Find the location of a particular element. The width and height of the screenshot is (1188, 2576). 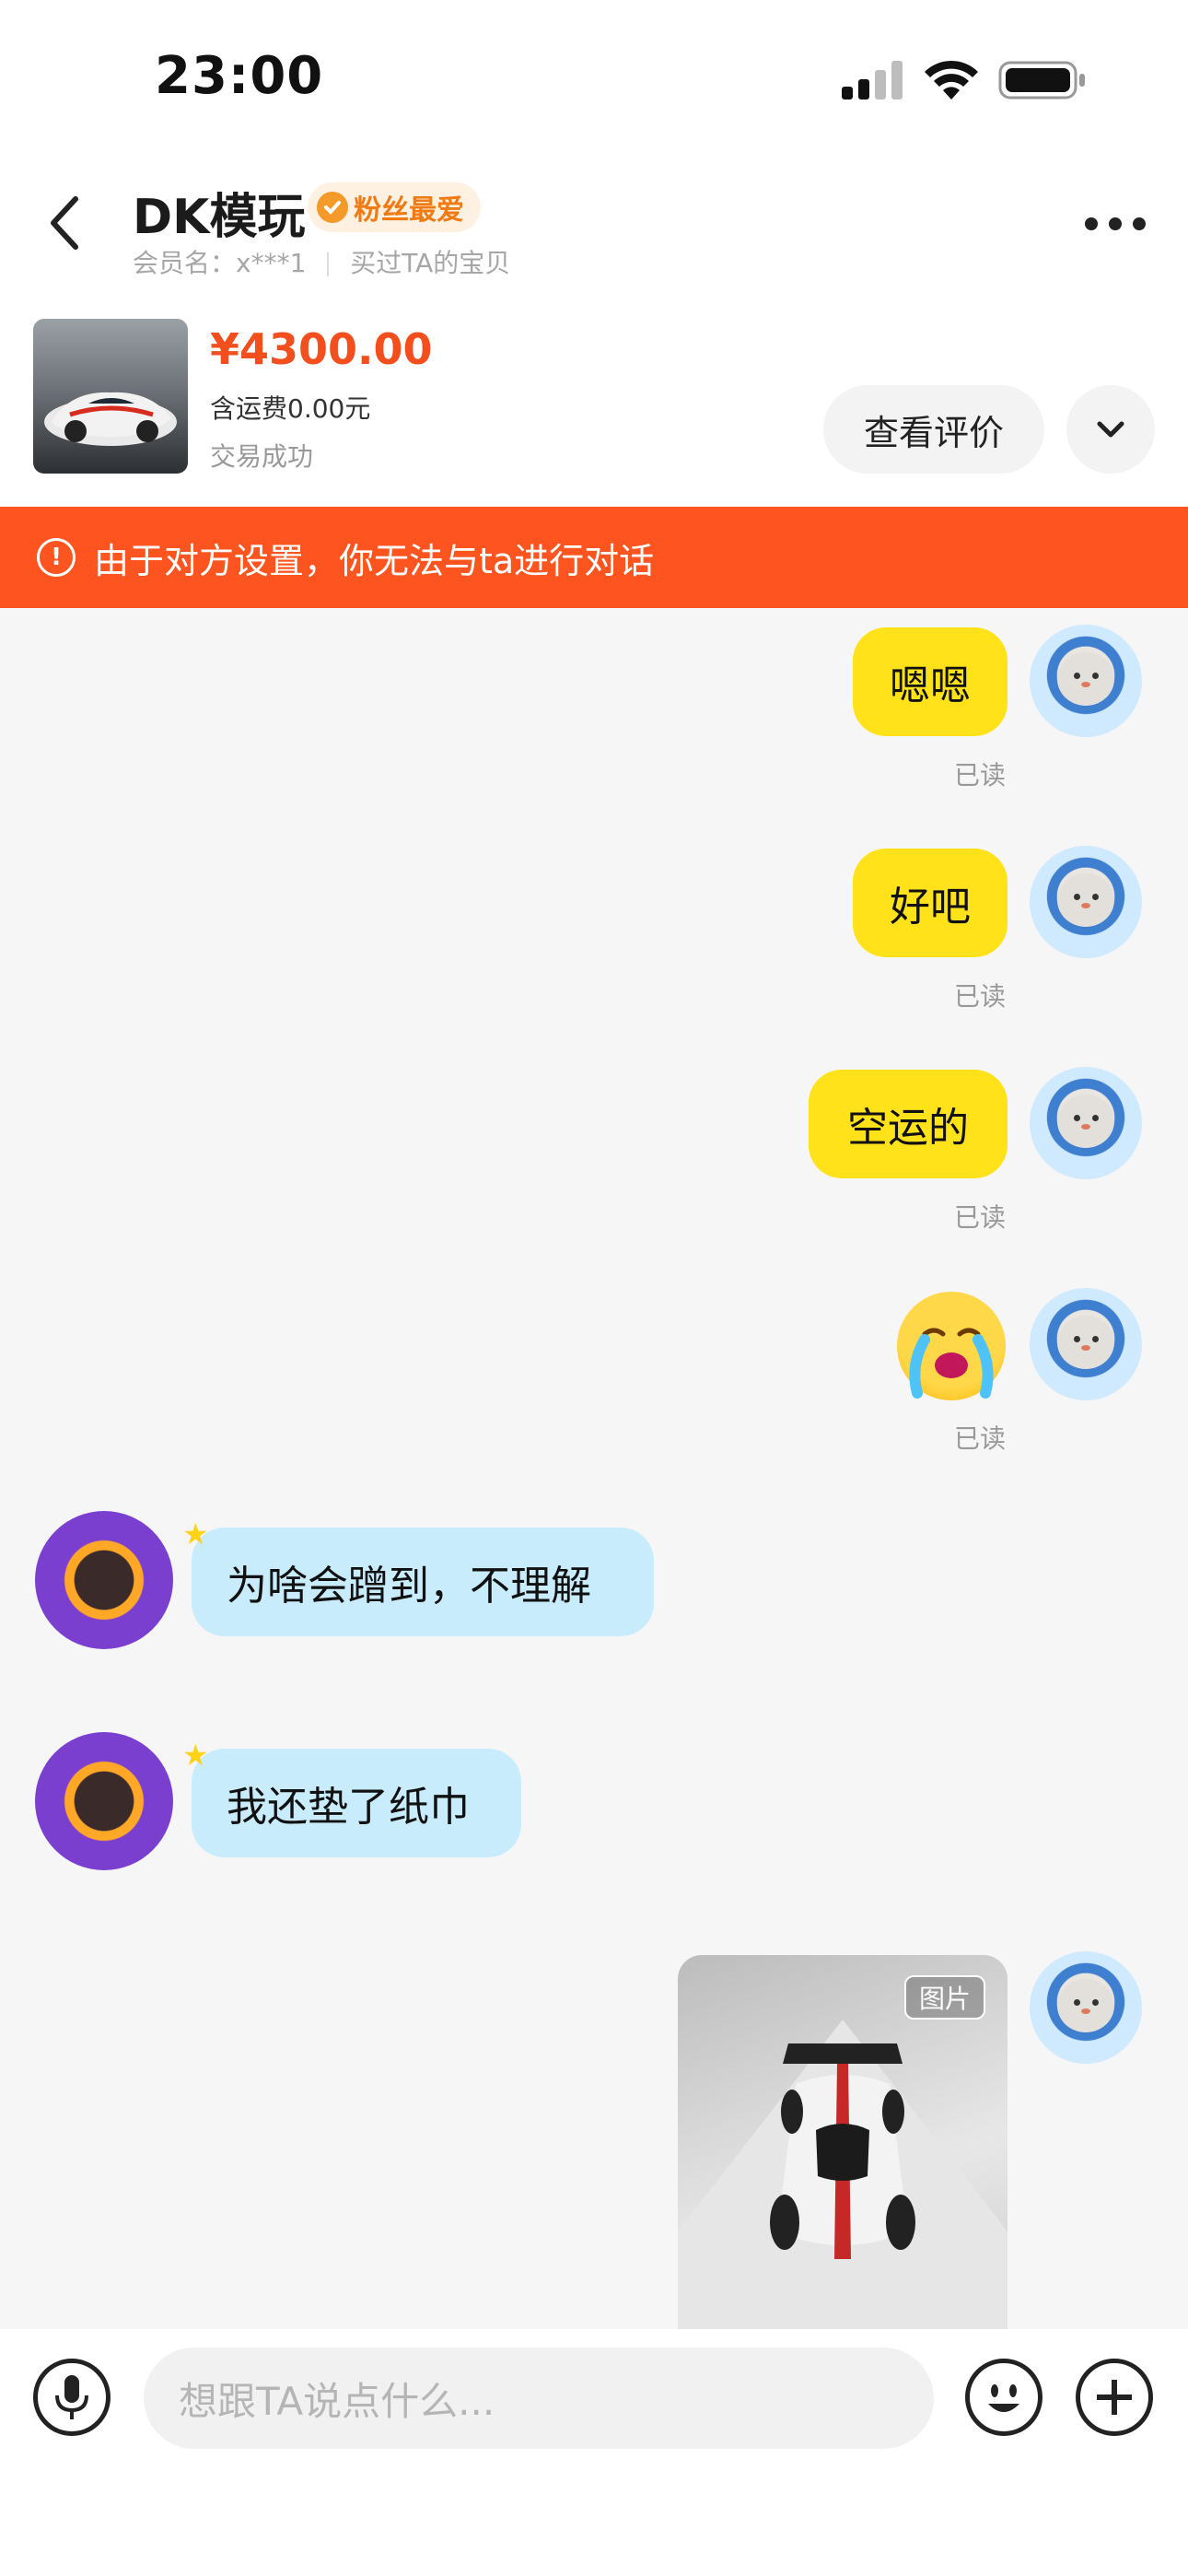

add-button is located at coordinates (1114, 2397).